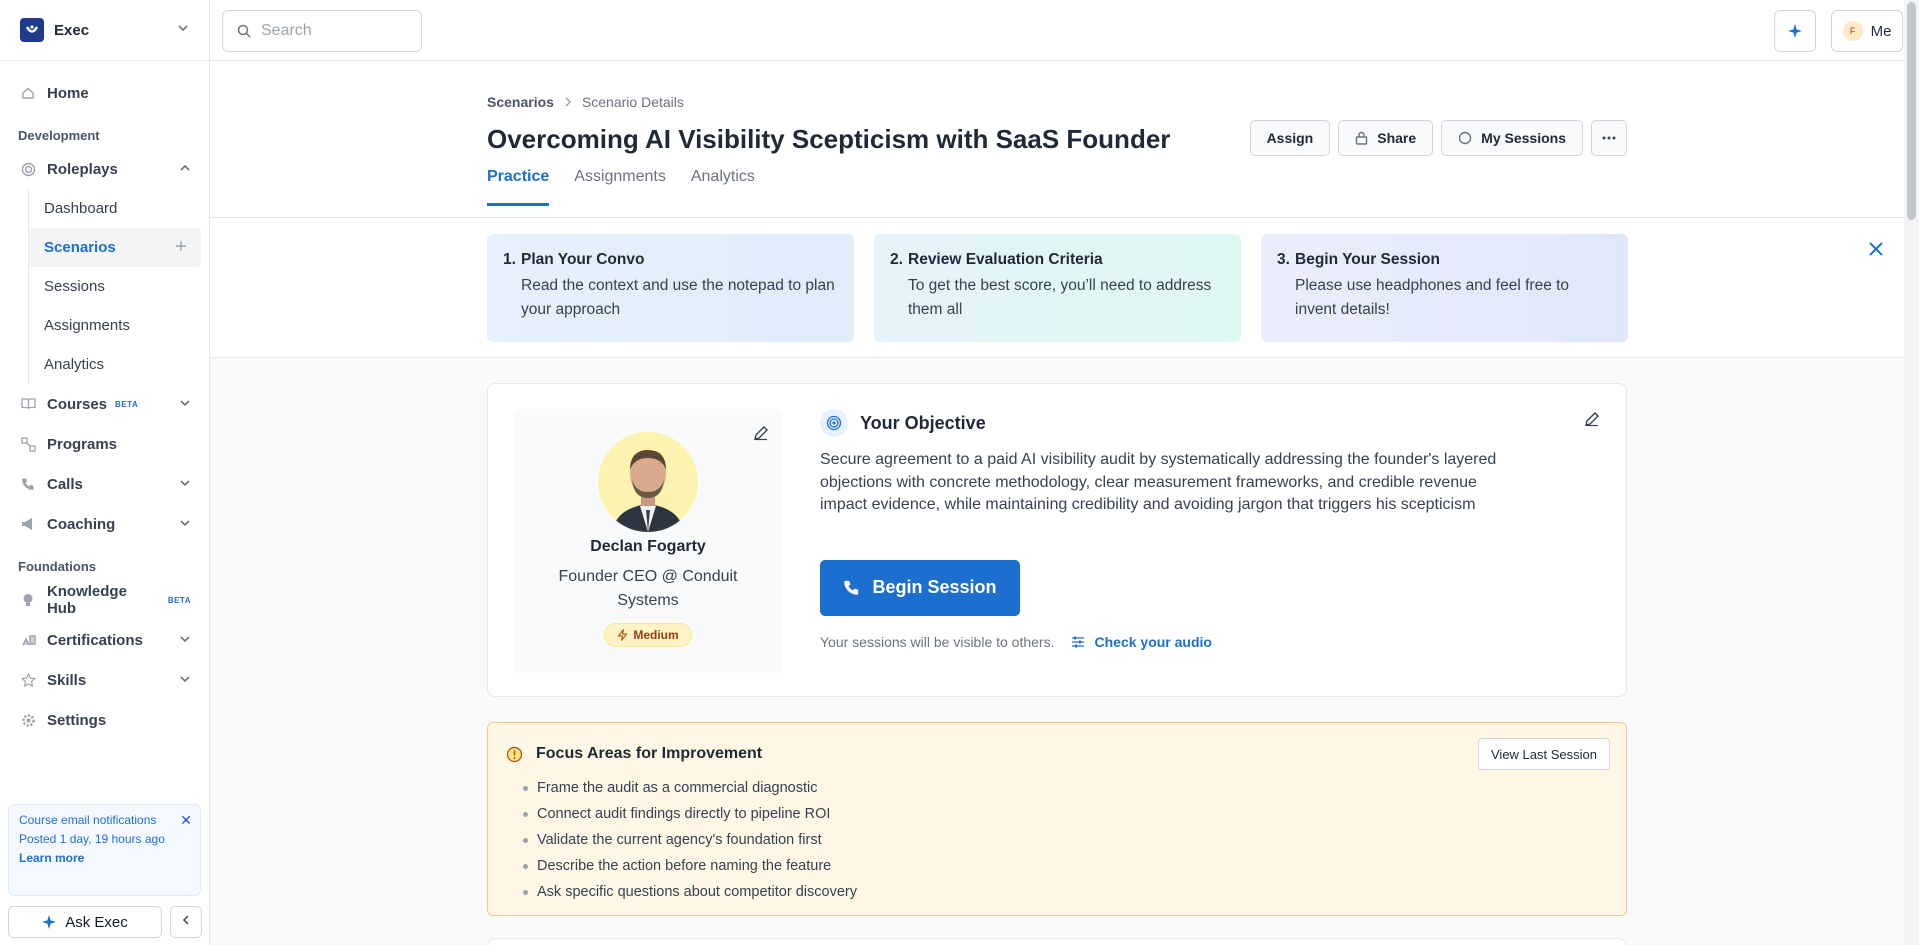  What do you see at coordinates (920, 587) in the screenshot?
I see `begin-session-button: Begin Session` at bounding box center [920, 587].